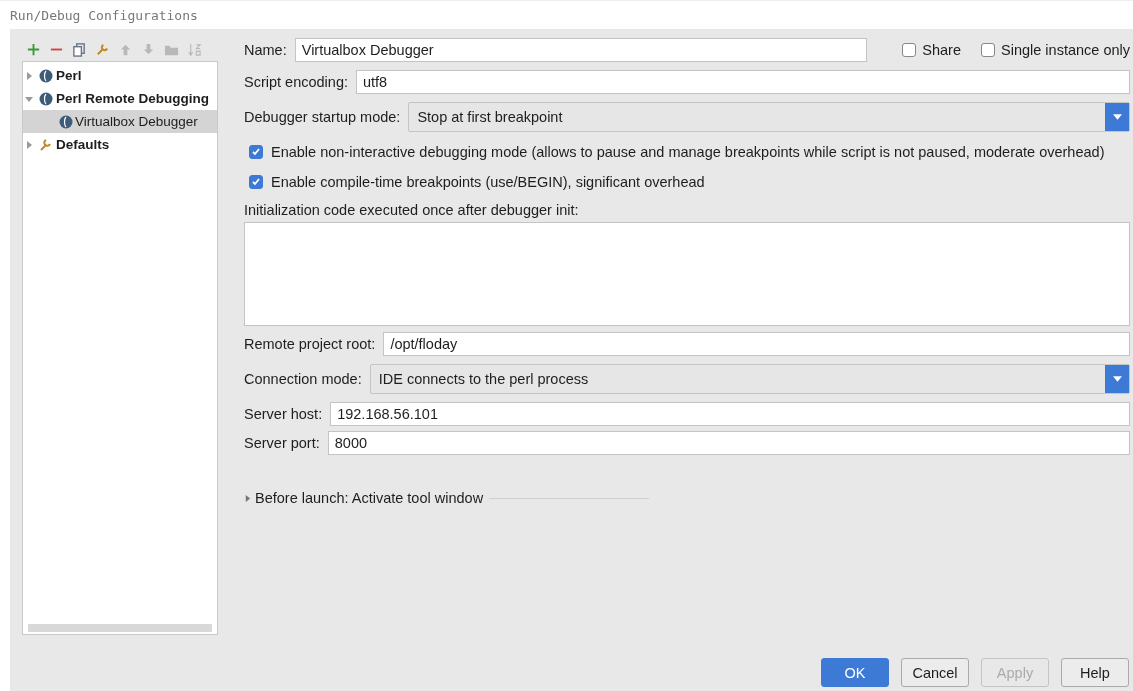 The width and height of the screenshot is (1133, 691). Describe the element at coordinates (1095, 672) in the screenshot. I see `dialog-button: Help` at that location.